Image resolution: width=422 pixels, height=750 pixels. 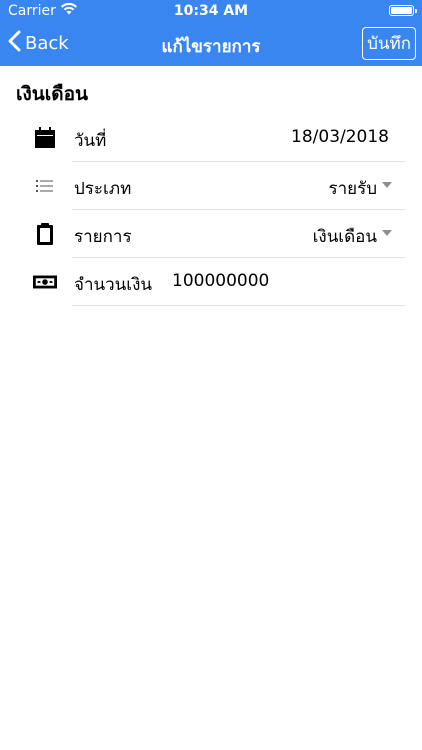 I want to click on money-icon, so click(x=45, y=282).